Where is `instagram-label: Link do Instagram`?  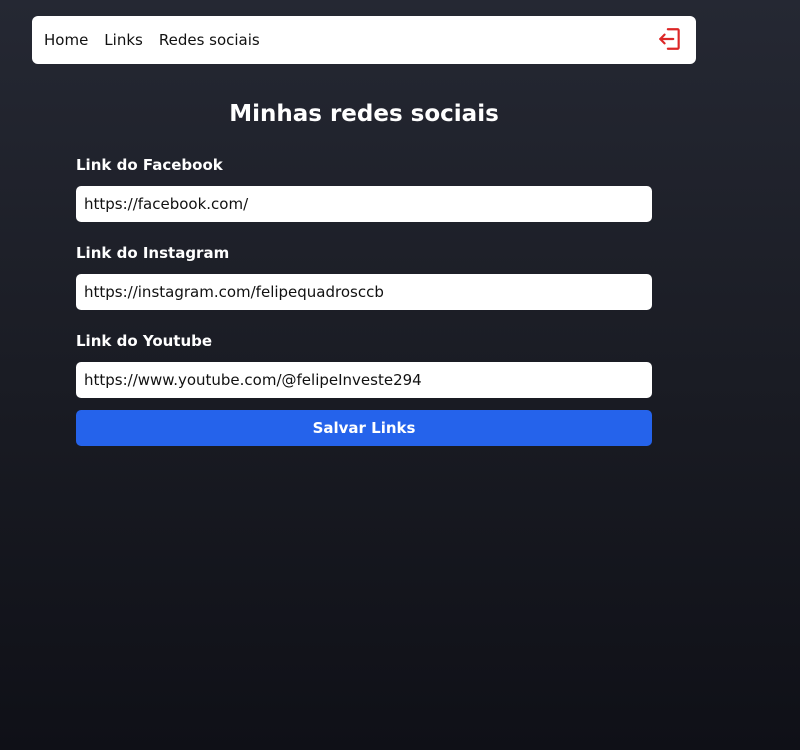
instagram-label: Link do Instagram is located at coordinates (153, 253).